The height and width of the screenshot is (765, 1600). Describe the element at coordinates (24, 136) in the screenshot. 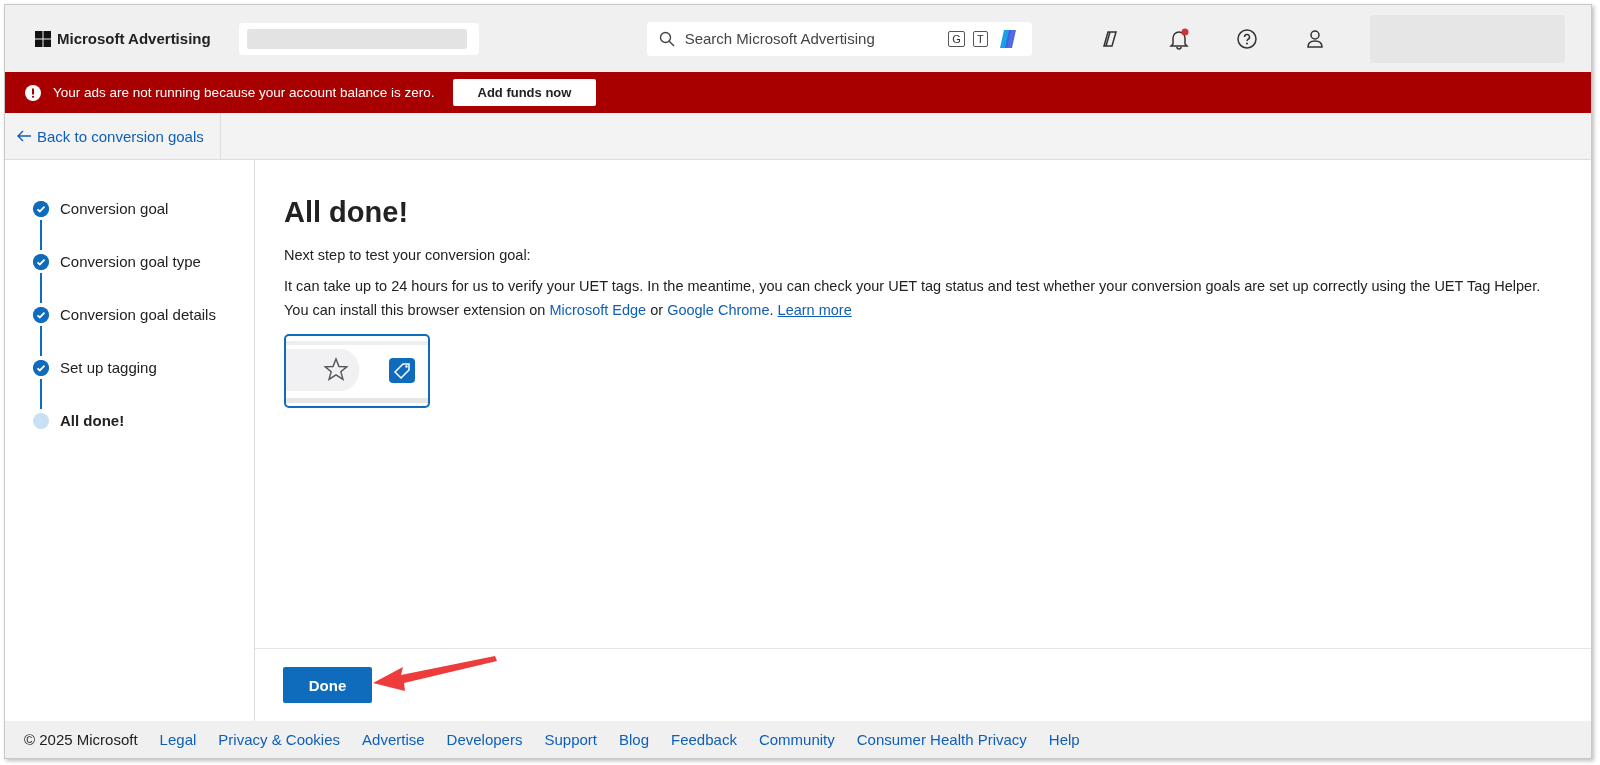

I see `back-arrow-icon` at that location.